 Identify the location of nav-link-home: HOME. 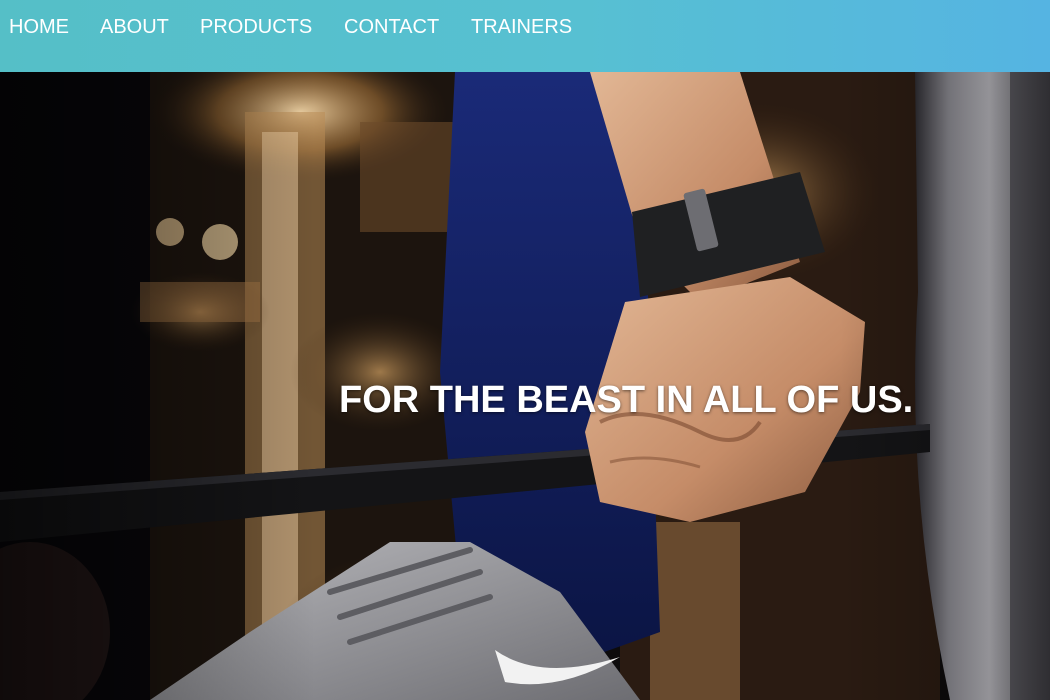
(39, 27).